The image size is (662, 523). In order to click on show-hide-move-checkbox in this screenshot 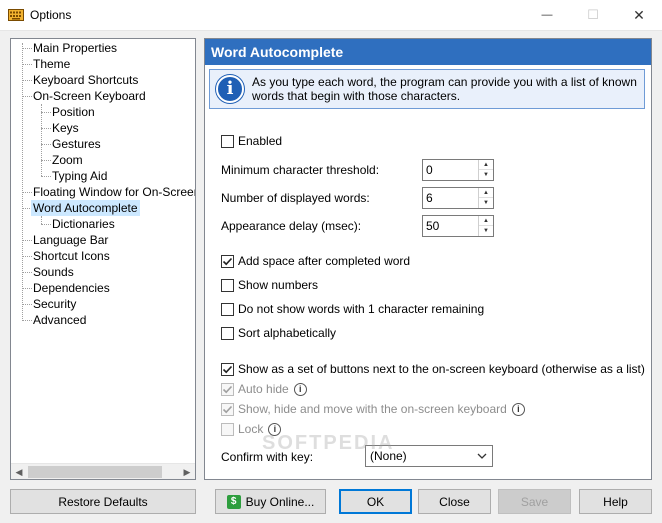, I will do `click(227, 409)`.